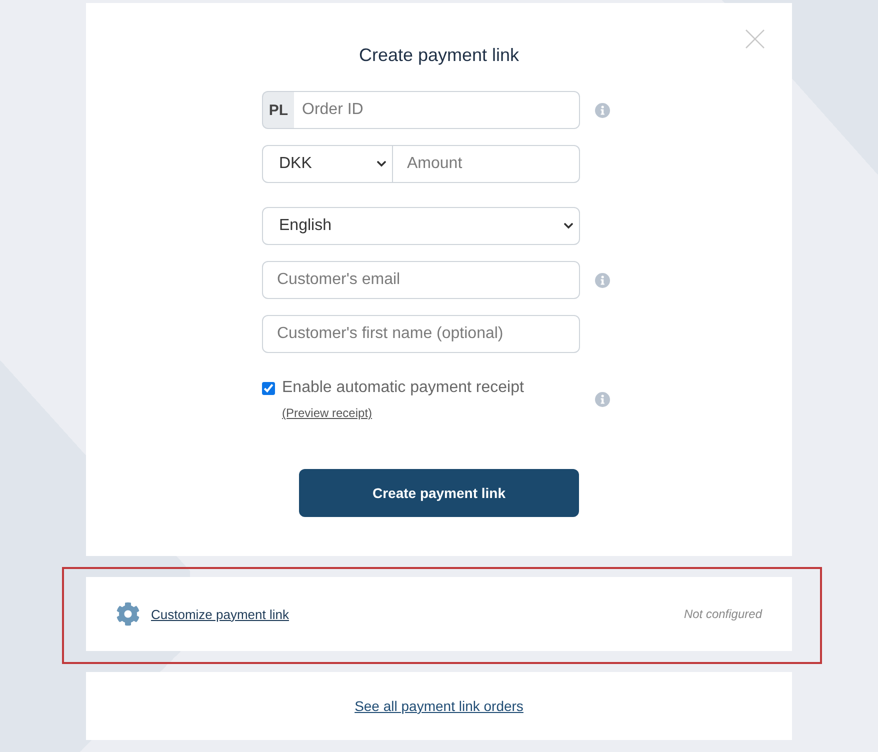 Image resolution: width=878 pixels, height=752 pixels. Describe the element at coordinates (755, 39) in the screenshot. I see `close-icon` at that location.